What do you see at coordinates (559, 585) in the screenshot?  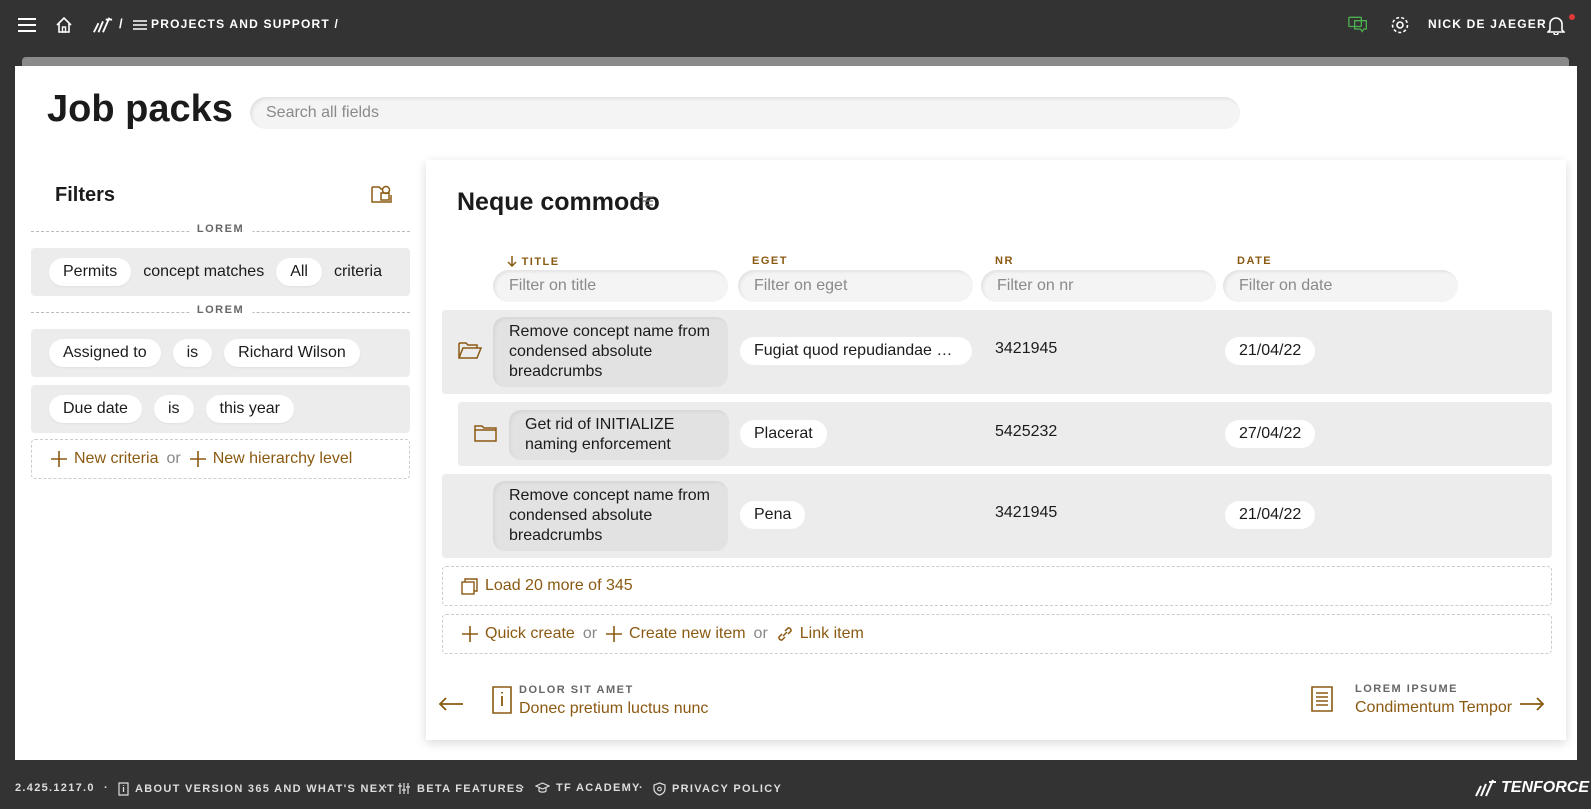 I see `load-more-label: Load 20 more of 345` at bounding box center [559, 585].